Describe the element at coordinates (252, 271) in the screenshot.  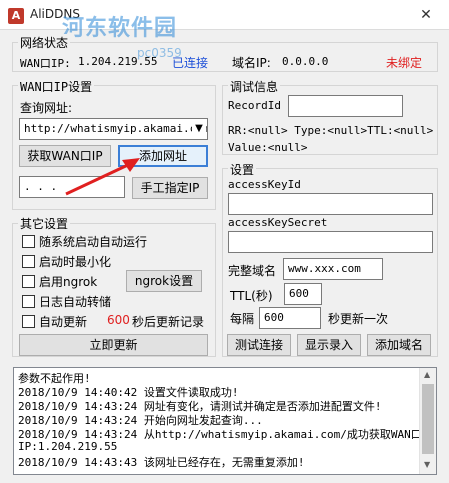
I see `full-domain-label: 完整域名` at that location.